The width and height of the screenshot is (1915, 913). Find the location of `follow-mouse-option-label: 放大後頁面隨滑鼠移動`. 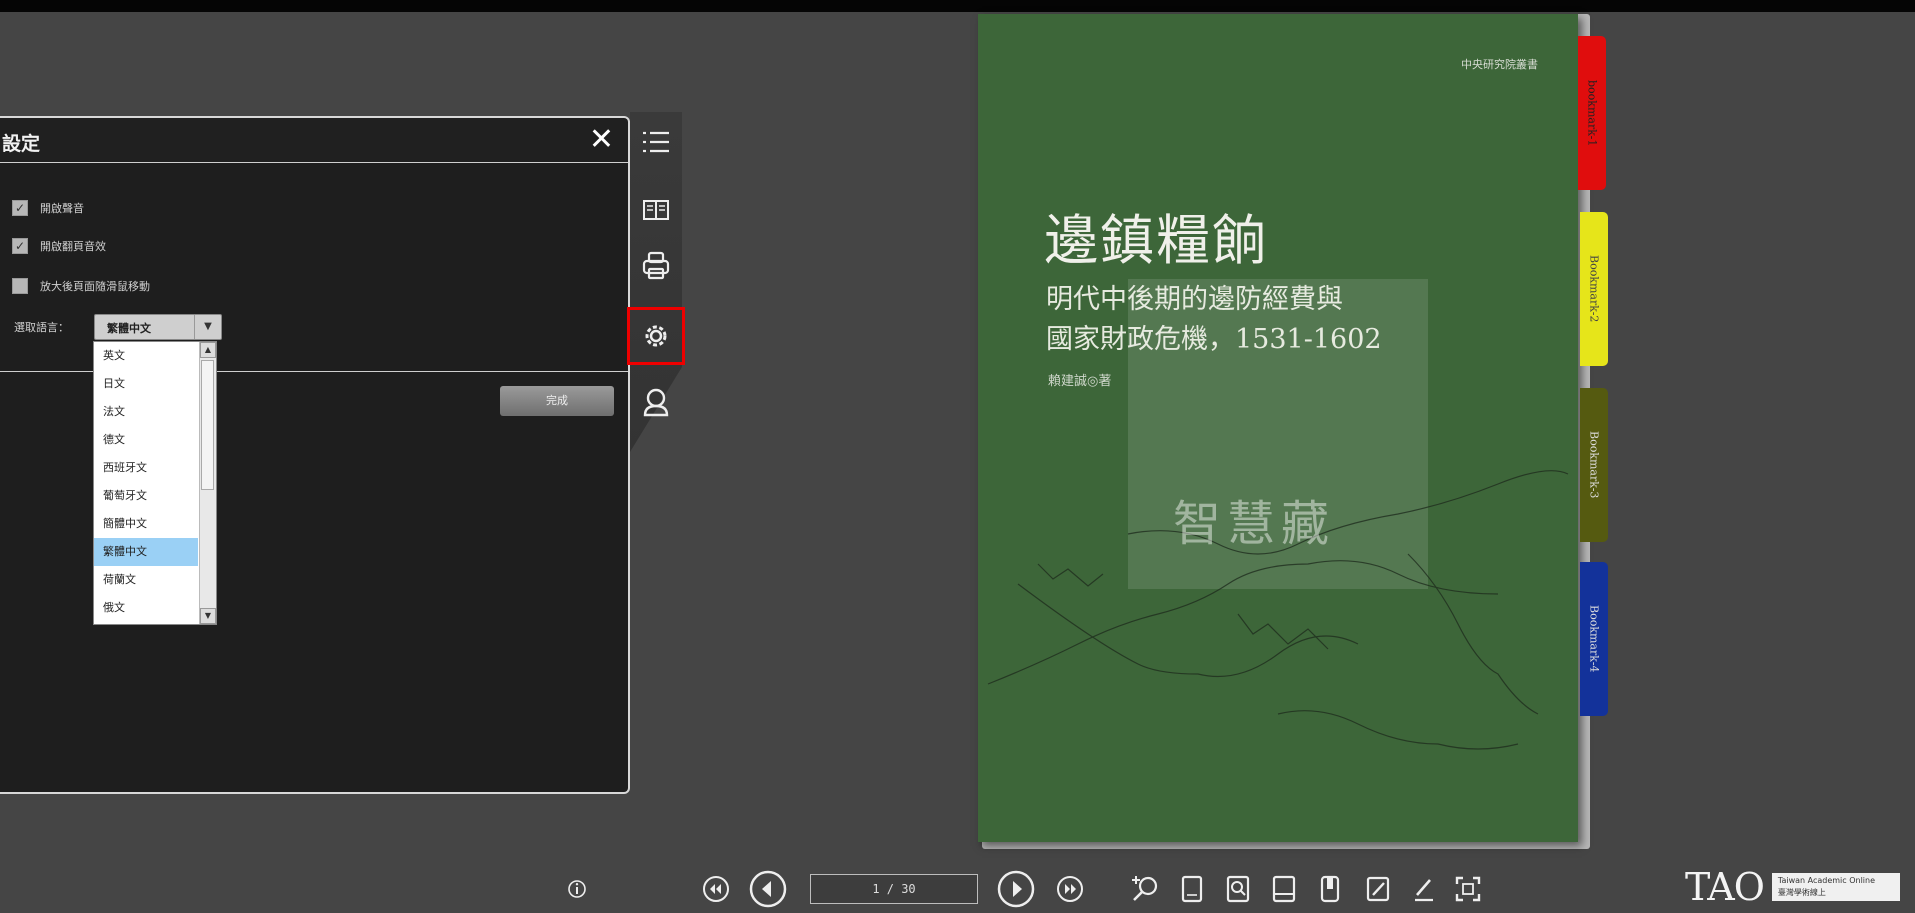

follow-mouse-option-label: 放大後頁面隨滑鼠移動 is located at coordinates (95, 286).